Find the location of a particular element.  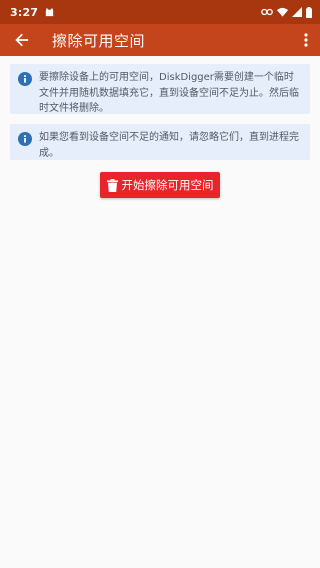

signal-icon is located at coordinates (297, 12).